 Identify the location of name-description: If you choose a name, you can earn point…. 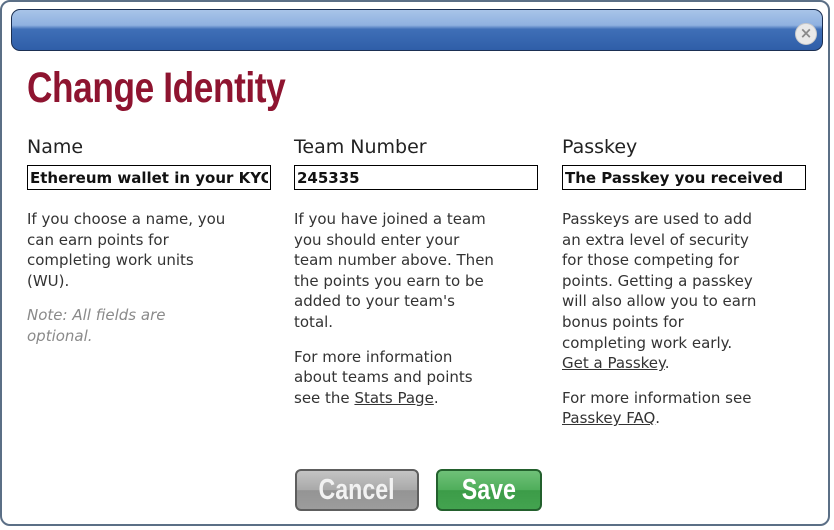
(126, 250).